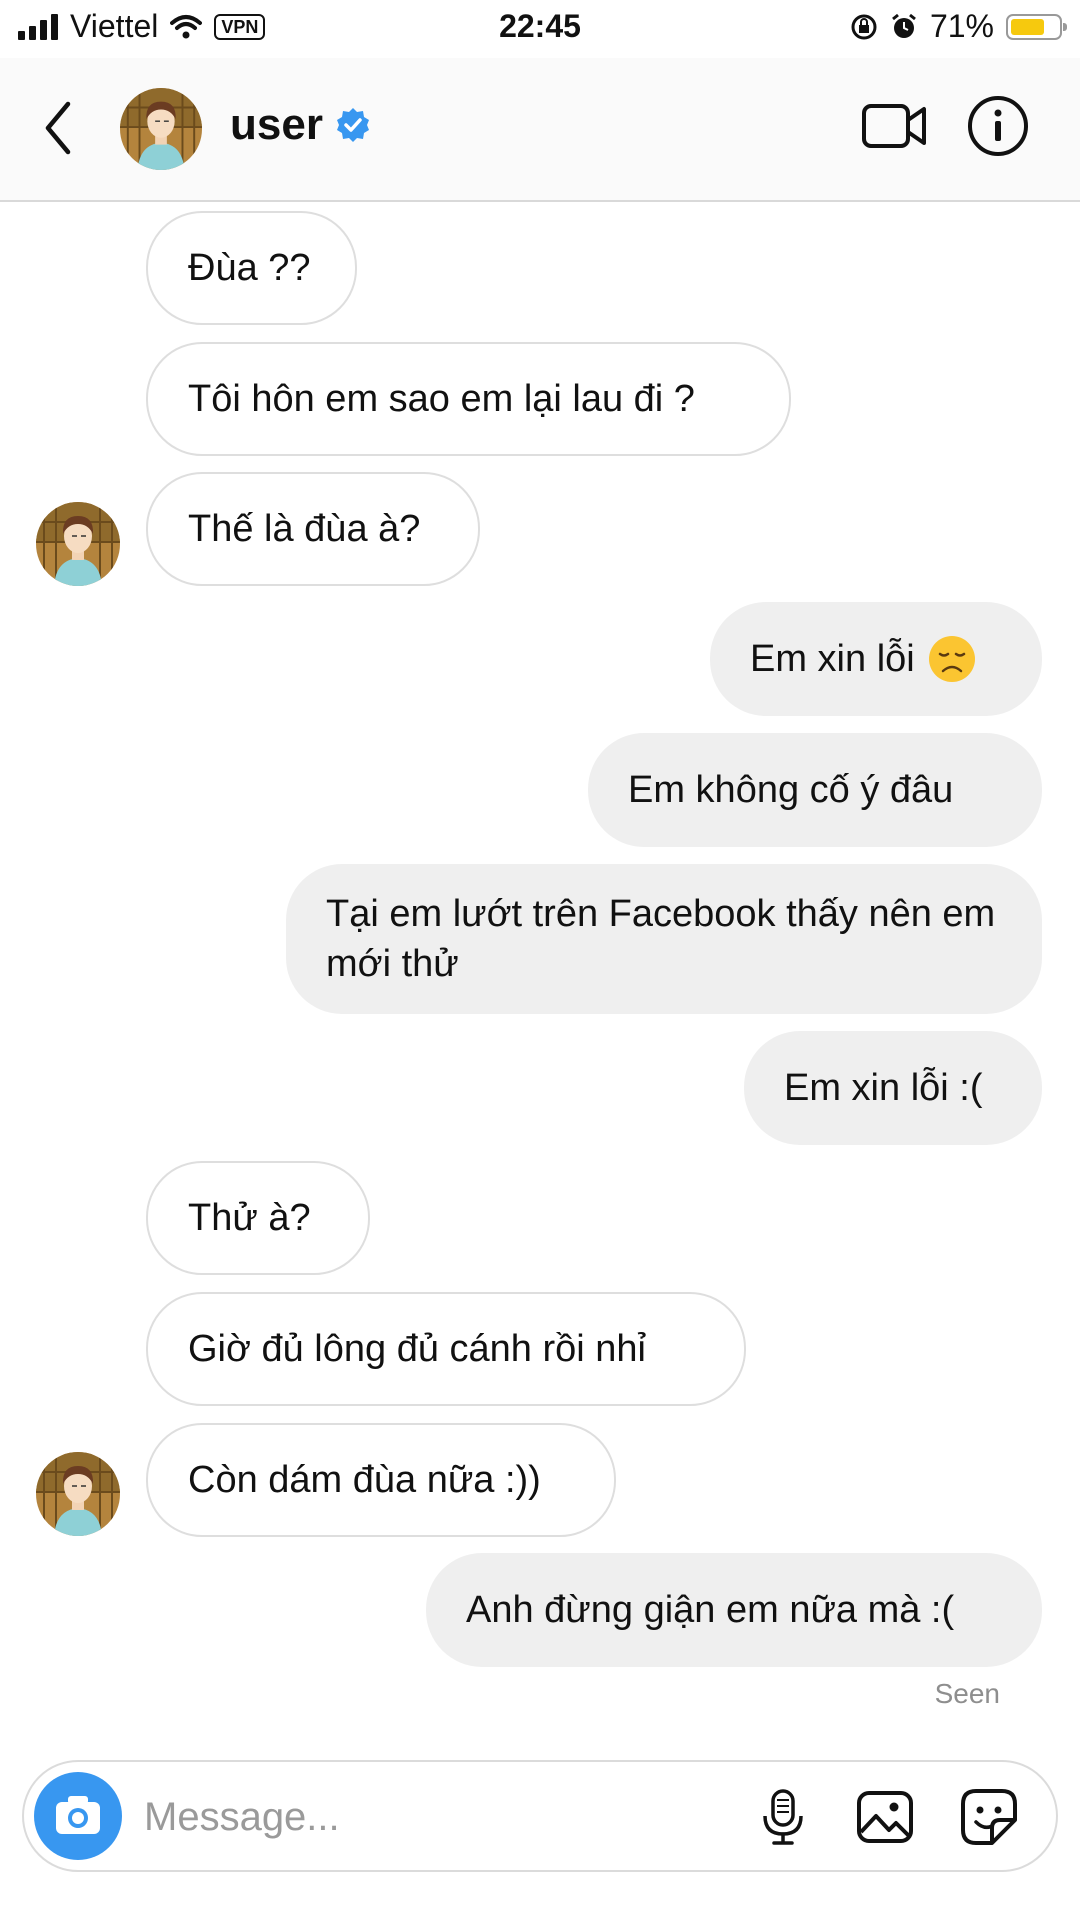 The image size is (1080, 1920). What do you see at coordinates (352, 125) in the screenshot?
I see `verified-badge-icon` at bounding box center [352, 125].